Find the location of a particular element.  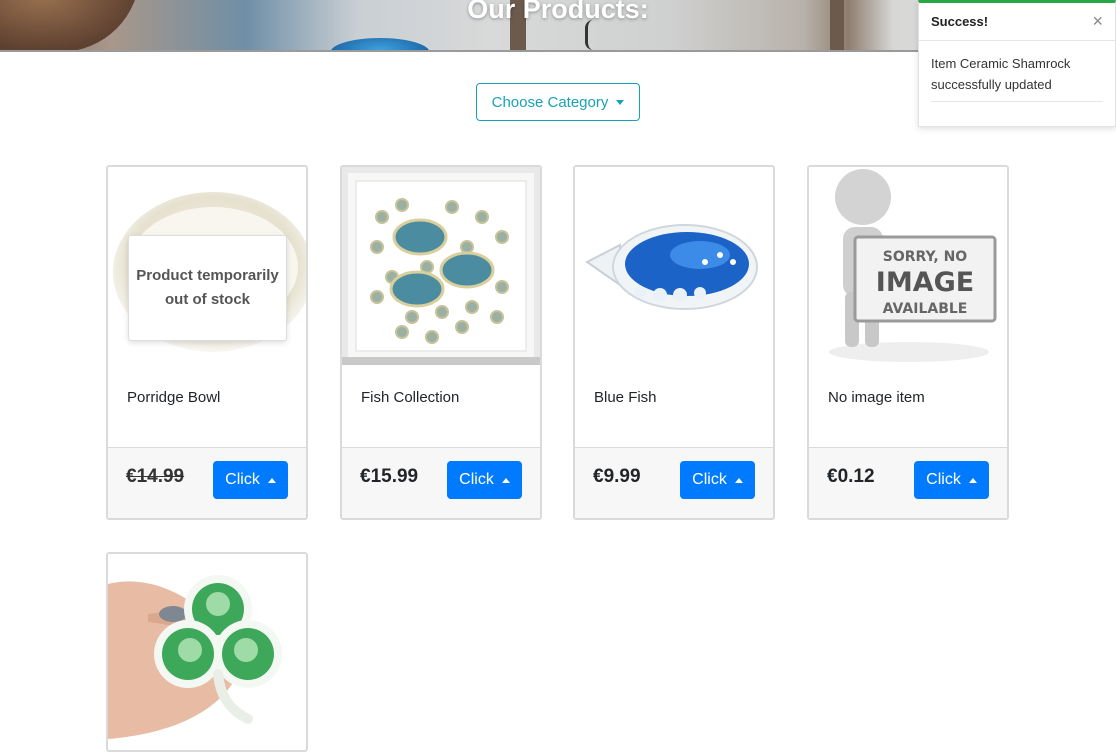

product-card-ceramic-shamrock is located at coordinates (207, 652).